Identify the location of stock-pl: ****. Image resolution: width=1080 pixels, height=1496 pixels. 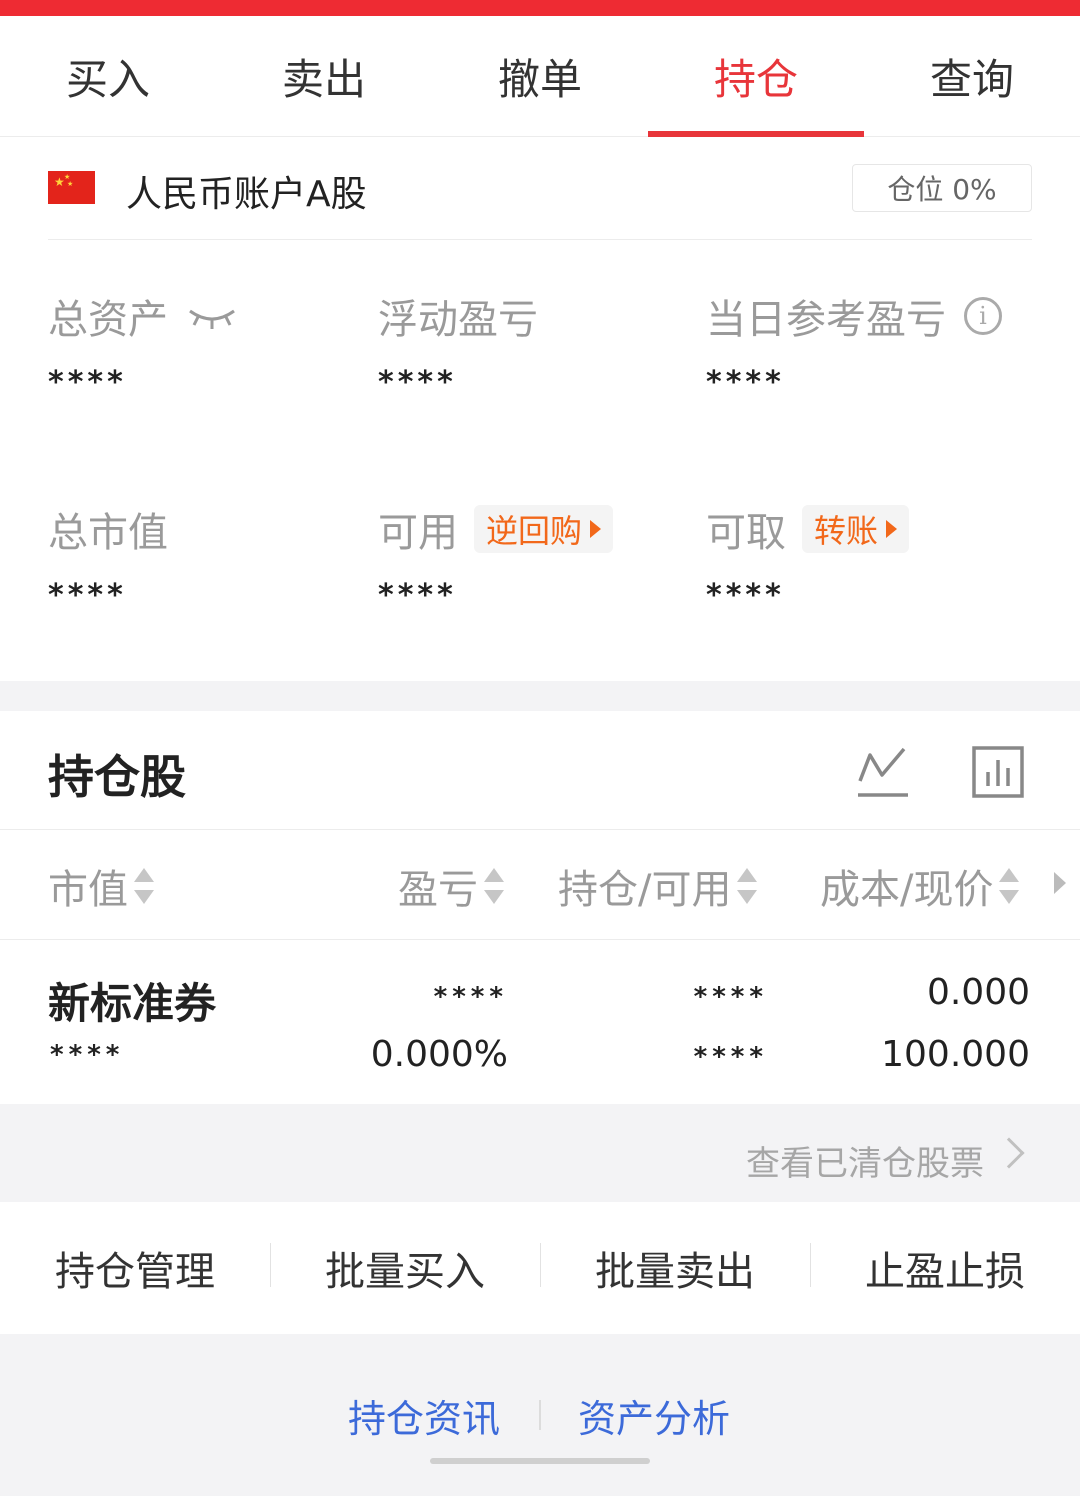
(470, 997).